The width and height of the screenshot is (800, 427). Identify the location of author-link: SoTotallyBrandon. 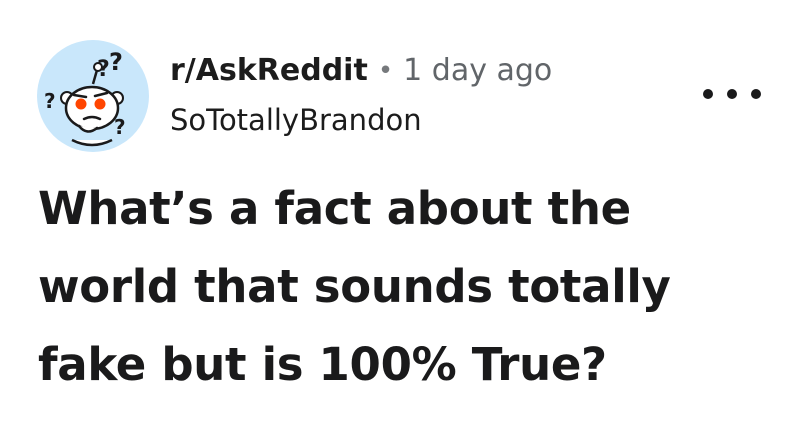
(361, 120).